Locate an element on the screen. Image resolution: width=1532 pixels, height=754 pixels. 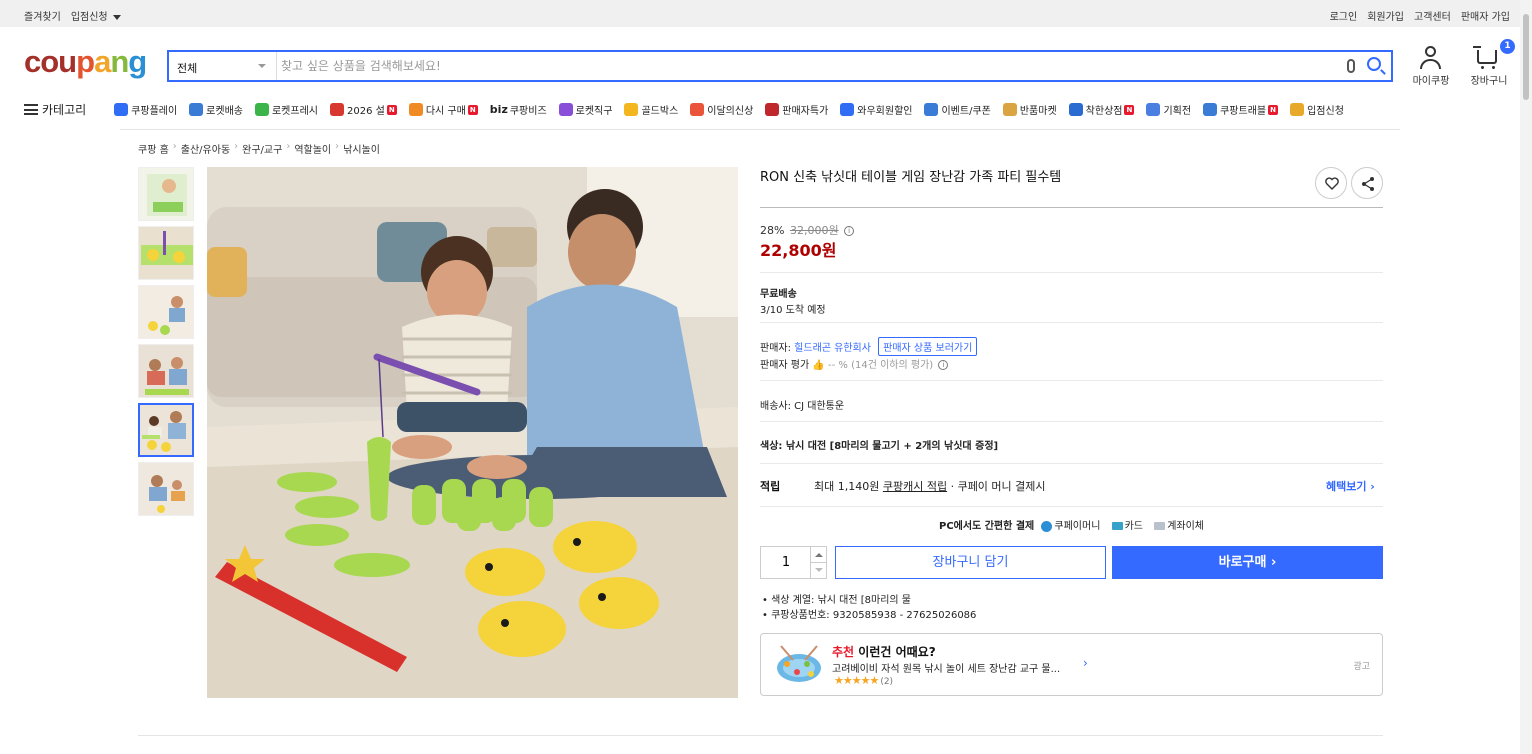
seller-products-button: 판매자 상품 보러가기 is located at coordinates (928, 346).